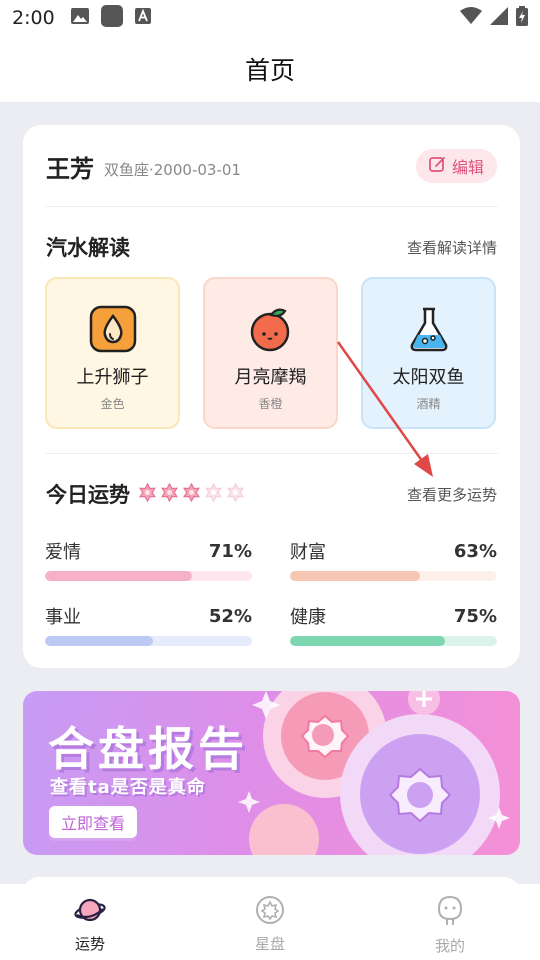 The image size is (540, 960). What do you see at coordinates (270, 404) in the screenshot?
I see `sign-card-flavor: 香橙` at bounding box center [270, 404].